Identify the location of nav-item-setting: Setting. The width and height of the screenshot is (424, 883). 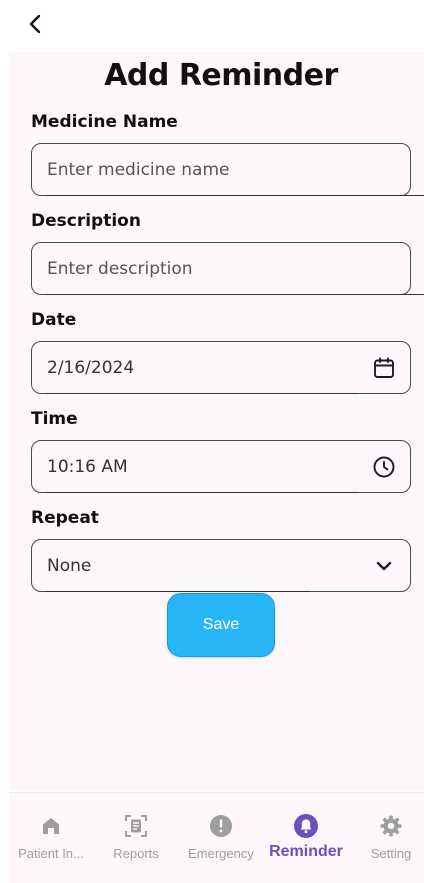
(386, 838).